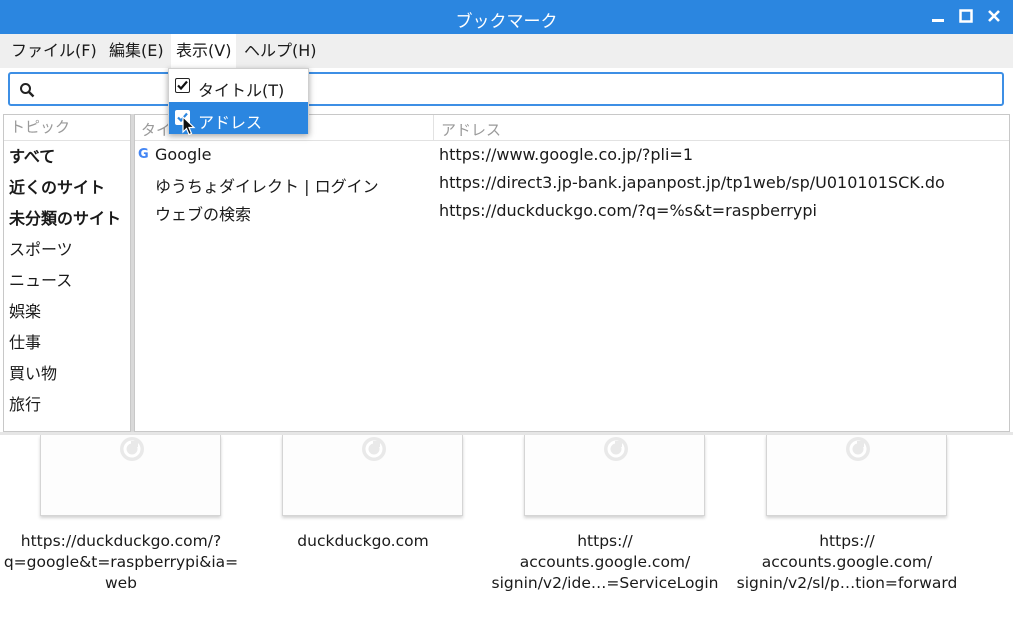 The width and height of the screenshot is (1013, 641). What do you see at coordinates (506, 89) in the screenshot?
I see `search-box` at bounding box center [506, 89].